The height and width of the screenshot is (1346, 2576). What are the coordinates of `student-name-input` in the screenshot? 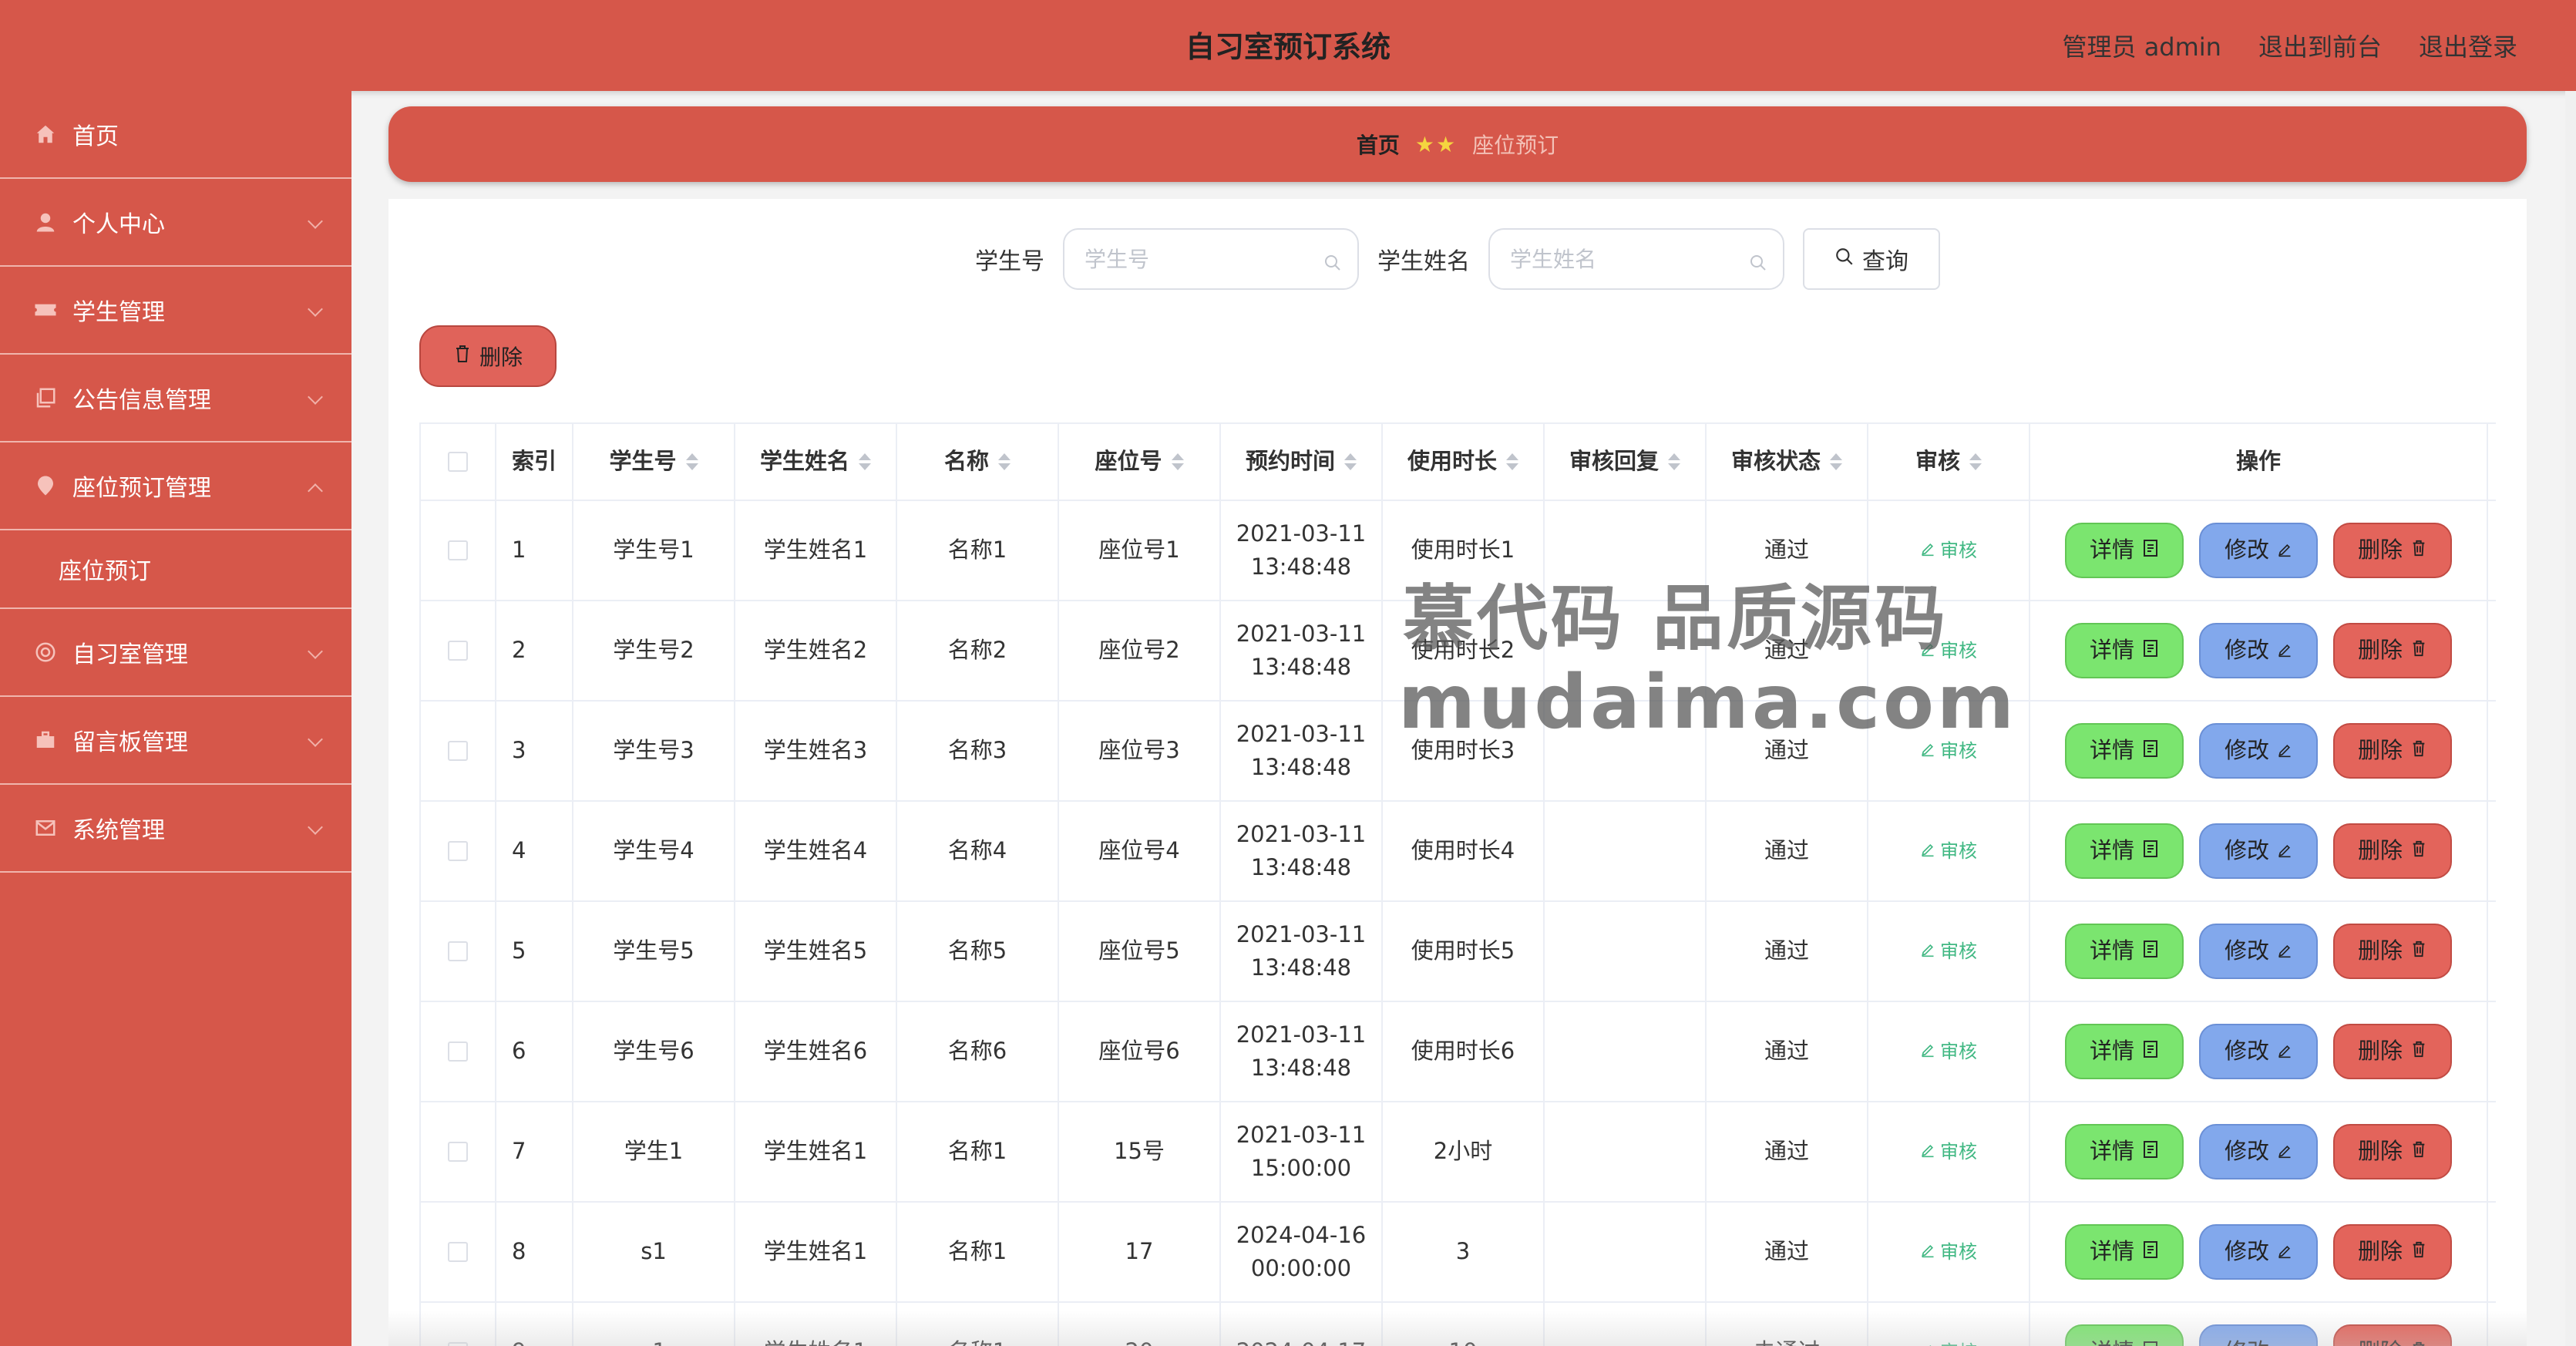 It's located at (1622, 259).